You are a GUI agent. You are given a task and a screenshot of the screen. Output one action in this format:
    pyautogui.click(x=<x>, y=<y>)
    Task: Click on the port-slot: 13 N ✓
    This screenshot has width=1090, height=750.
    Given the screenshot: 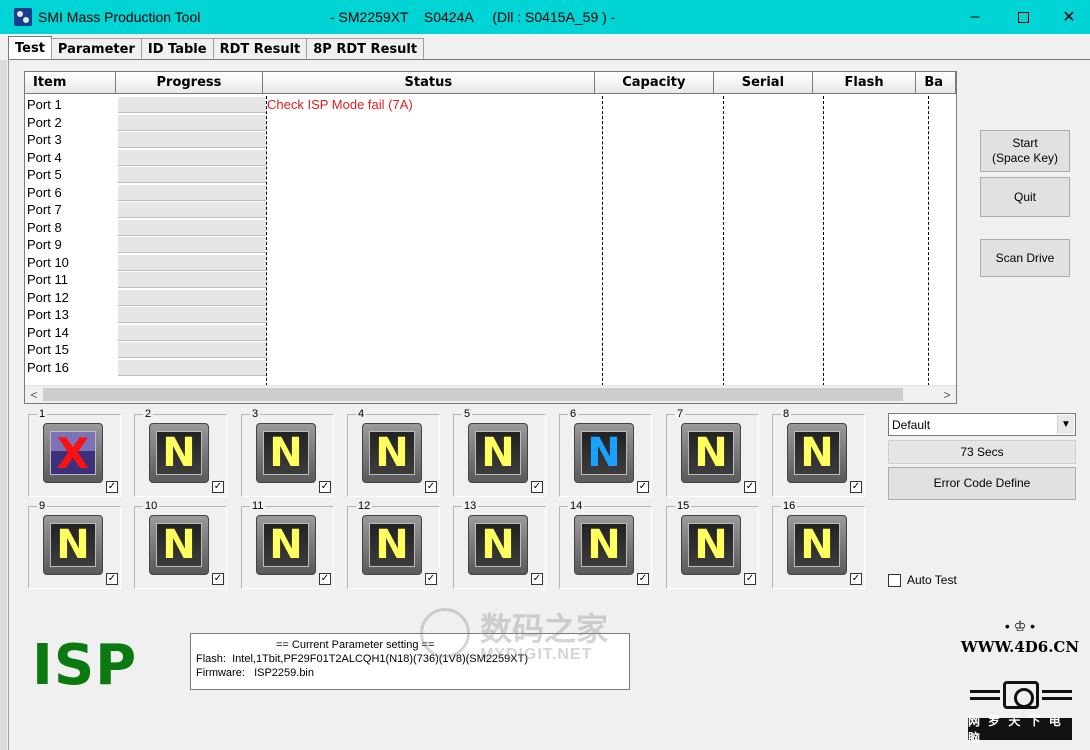 What is the action you would take?
    pyautogui.click(x=499, y=544)
    